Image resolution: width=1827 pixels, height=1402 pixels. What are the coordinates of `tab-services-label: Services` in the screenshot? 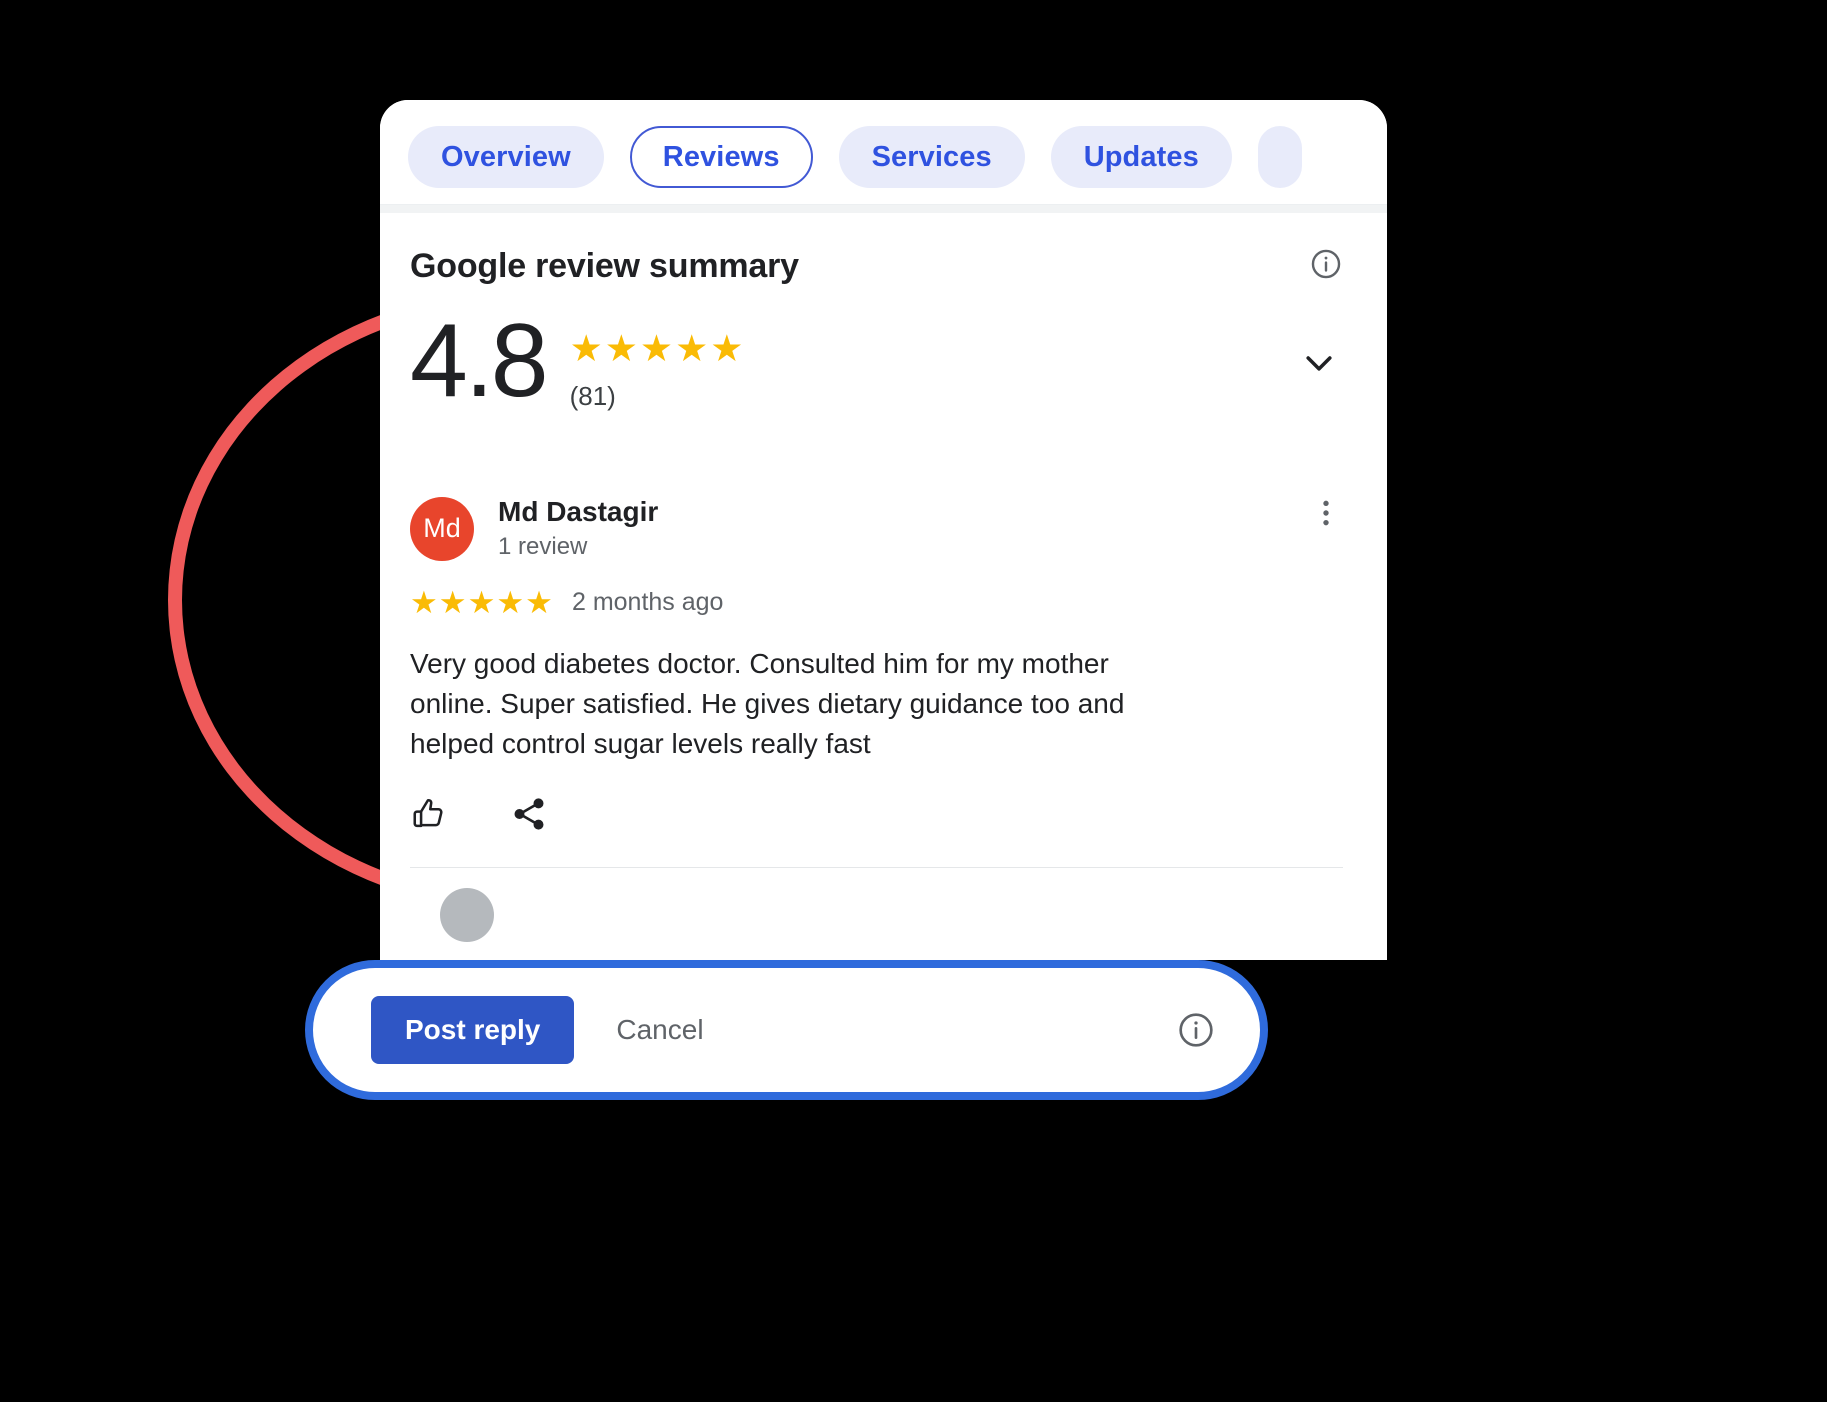 It's located at (931, 156).